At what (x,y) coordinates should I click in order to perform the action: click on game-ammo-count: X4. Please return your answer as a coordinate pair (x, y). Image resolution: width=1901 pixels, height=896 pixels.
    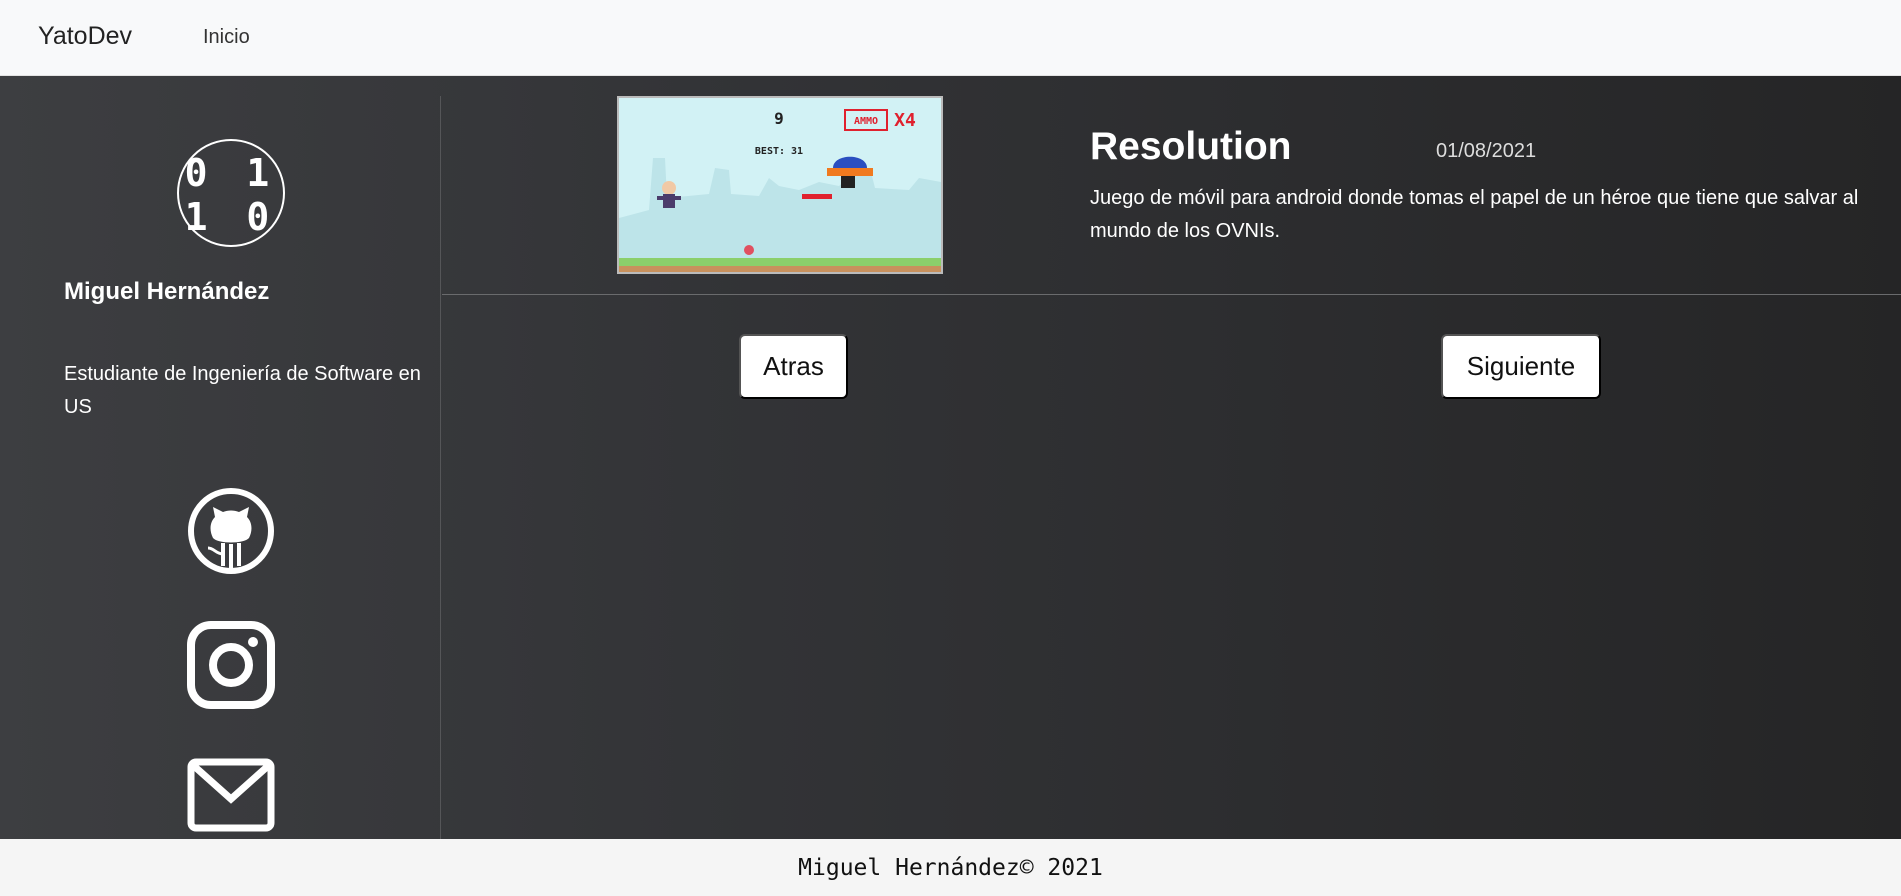
    Looking at the image, I should click on (905, 120).